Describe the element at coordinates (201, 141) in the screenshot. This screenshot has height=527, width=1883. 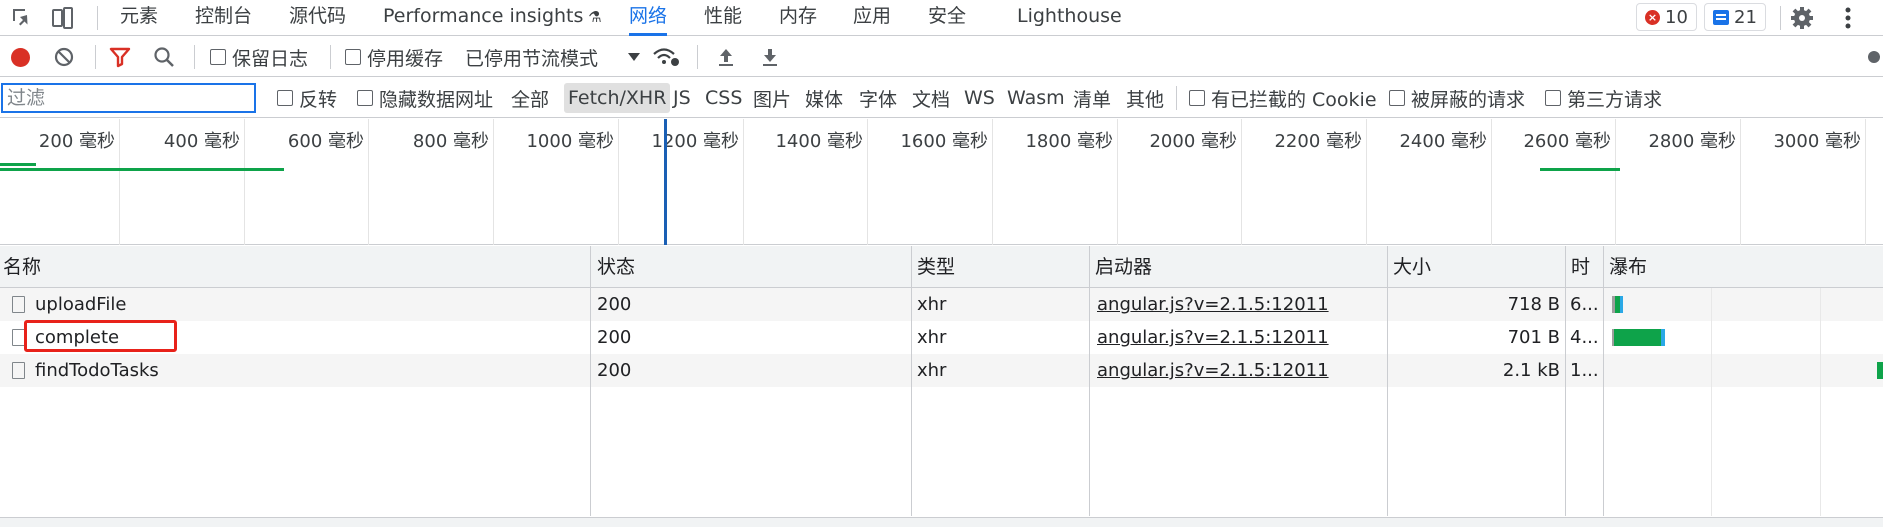
I see `timeline-tick-label: 400 毫秒` at that location.